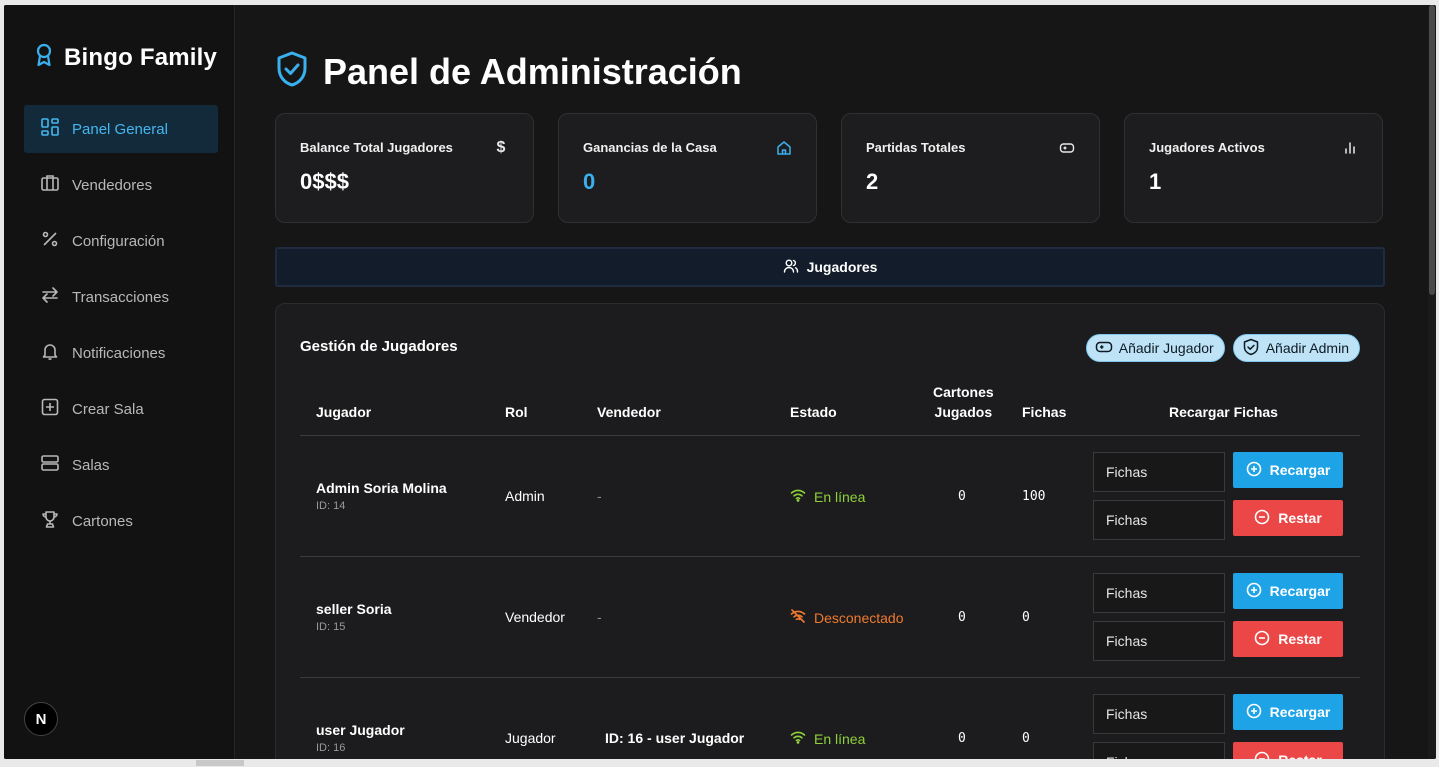  What do you see at coordinates (50, 241) in the screenshot?
I see `percent-icon` at bounding box center [50, 241].